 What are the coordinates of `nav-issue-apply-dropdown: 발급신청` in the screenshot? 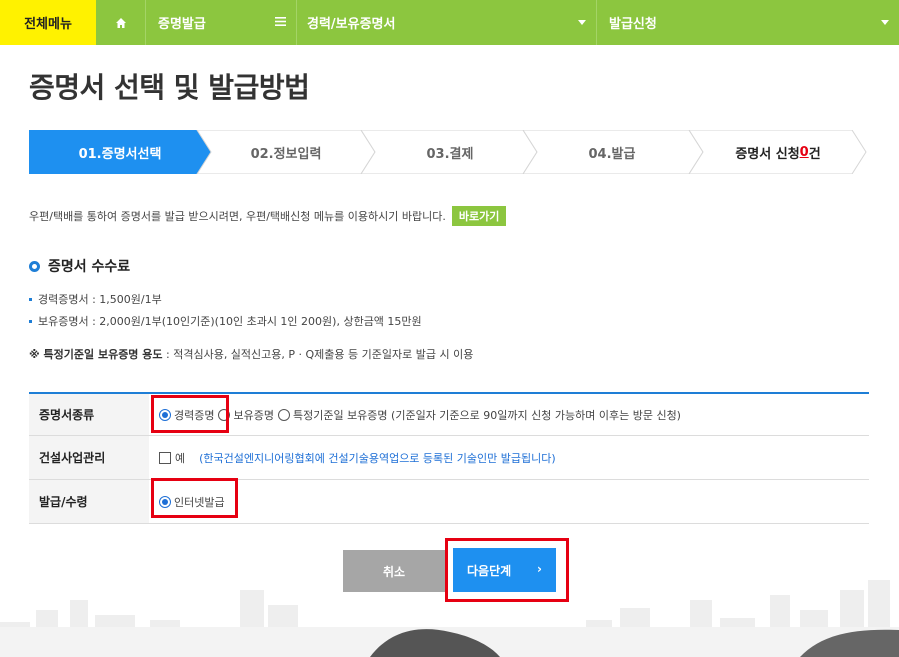 It's located at (747, 22).